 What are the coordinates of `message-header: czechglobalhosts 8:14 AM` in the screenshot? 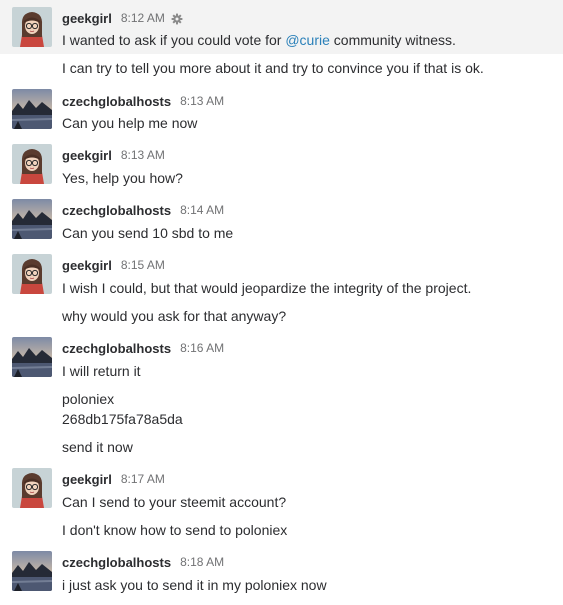 It's located at (143, 210).